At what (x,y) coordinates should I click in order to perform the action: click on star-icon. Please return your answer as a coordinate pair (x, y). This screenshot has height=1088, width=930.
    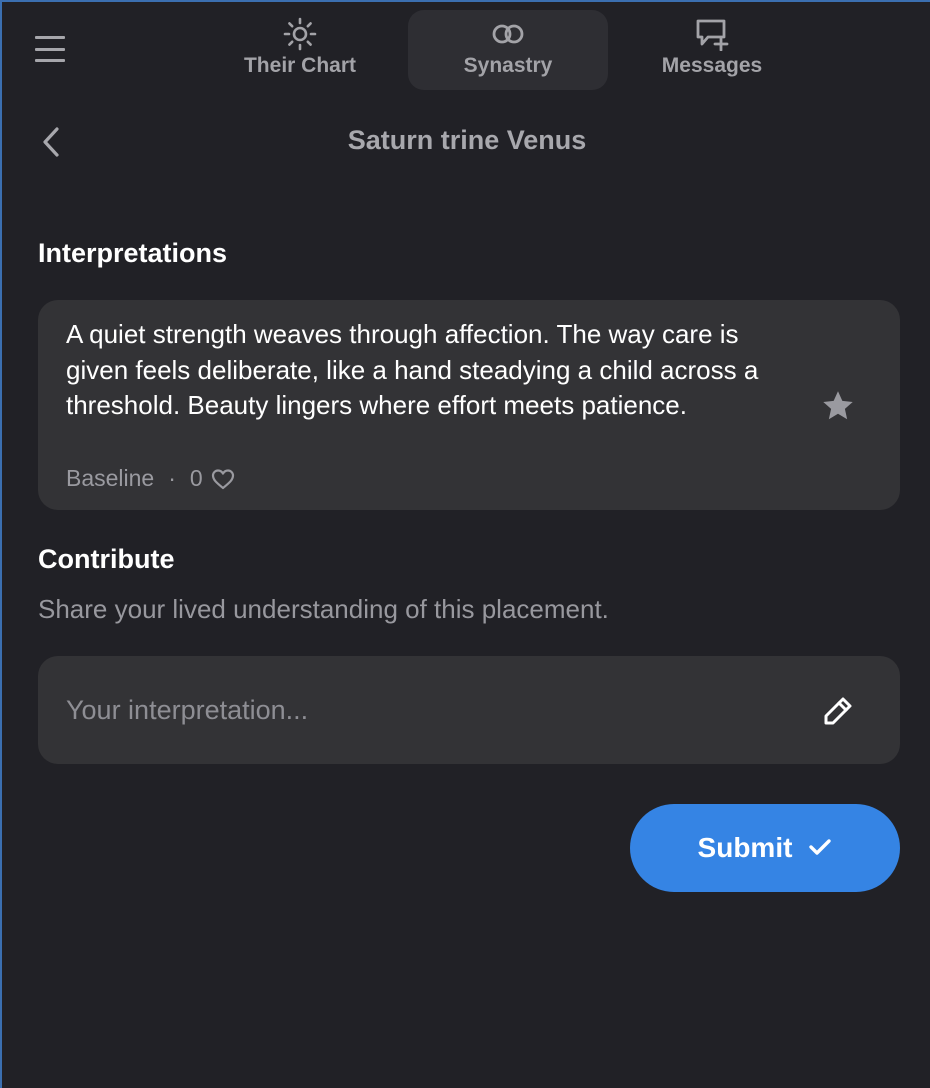
    Looking at the image, I should click on (838, 406).